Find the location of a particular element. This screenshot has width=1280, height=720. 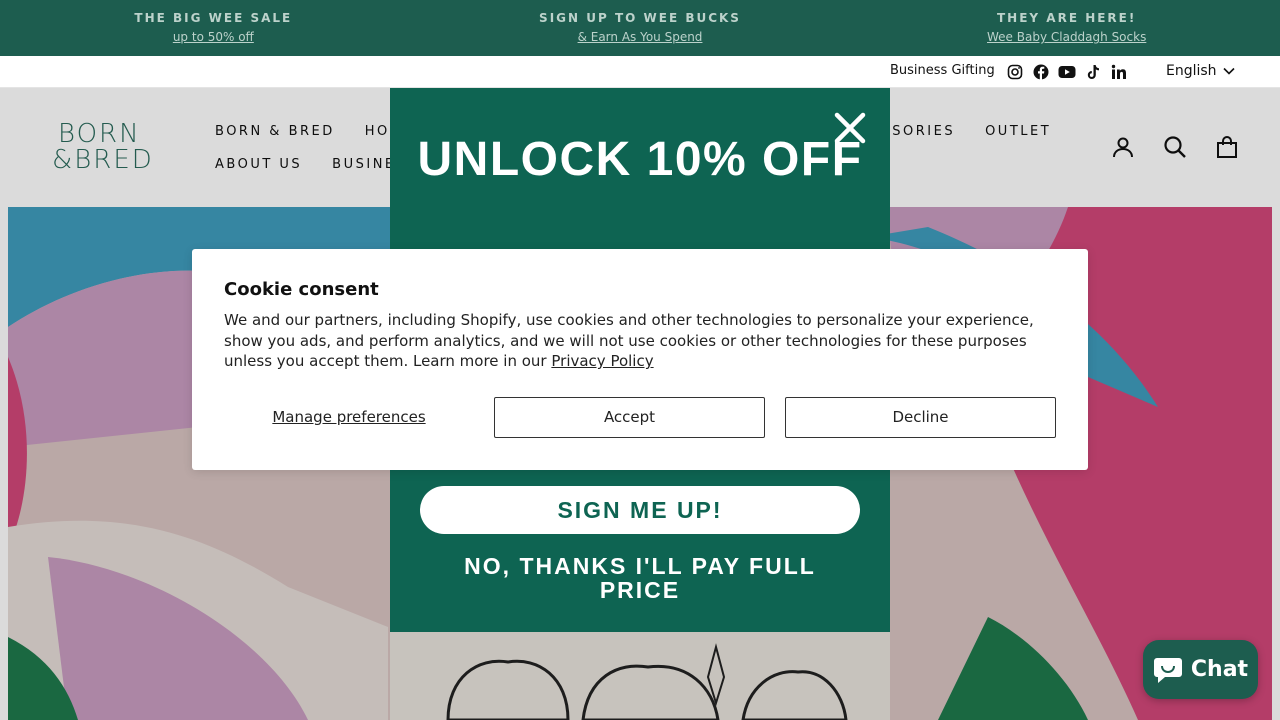

decline-button: Decline is located at coordinates (920, 417).